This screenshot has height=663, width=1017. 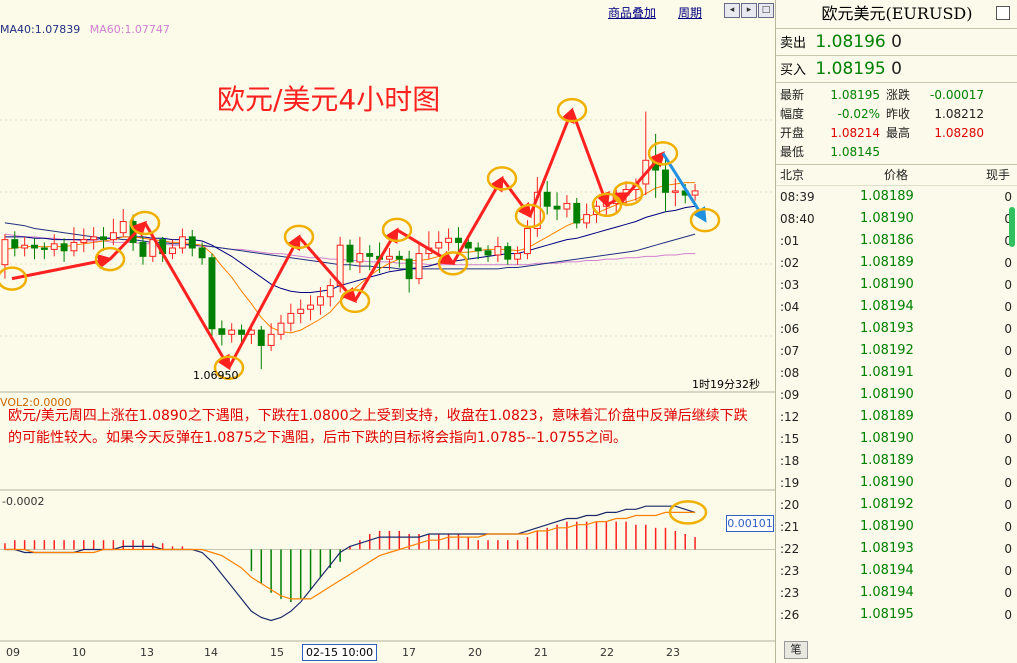 What do you see at coordinates (793, 43) in the screenshot?
I see `sell-label: 卖出` at bounding box center [793, 43].